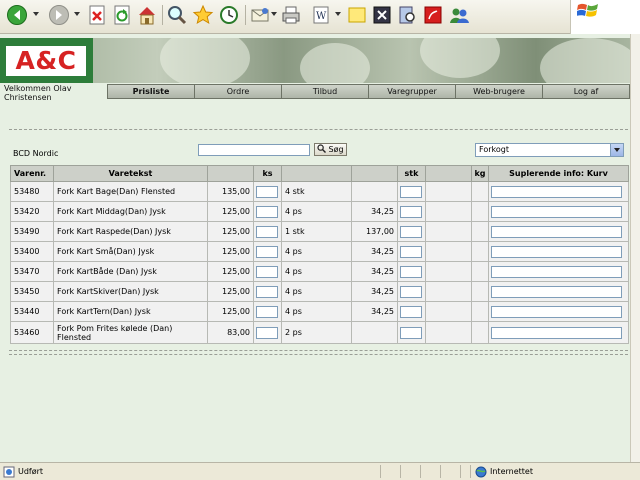  Describe the element at coordinates (316, 191) in the screenshot. I see `pack-cell: 4 stk` at that location.